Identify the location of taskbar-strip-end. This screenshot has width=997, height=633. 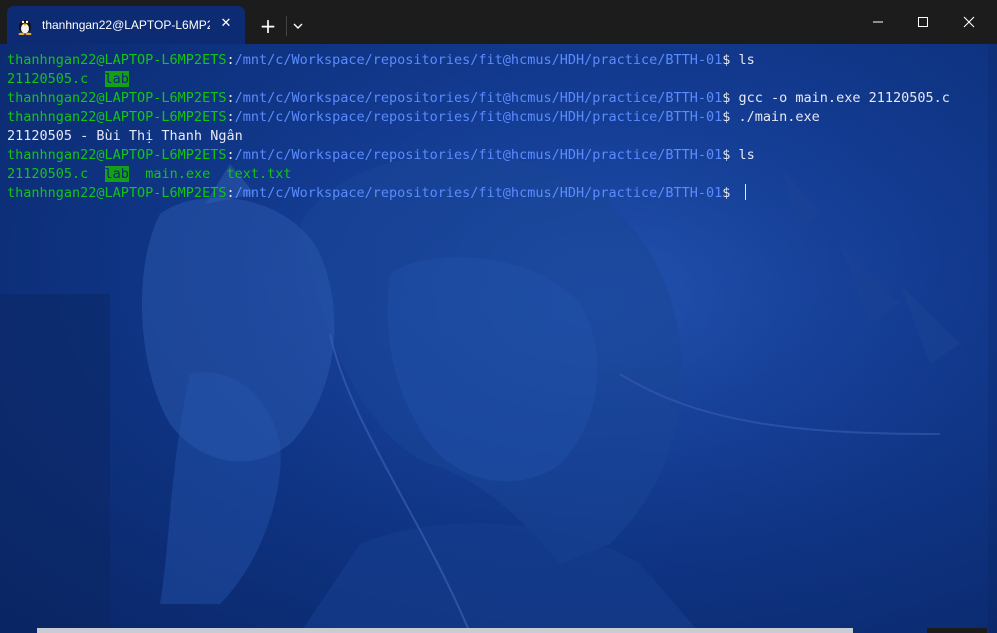
(957, 630).